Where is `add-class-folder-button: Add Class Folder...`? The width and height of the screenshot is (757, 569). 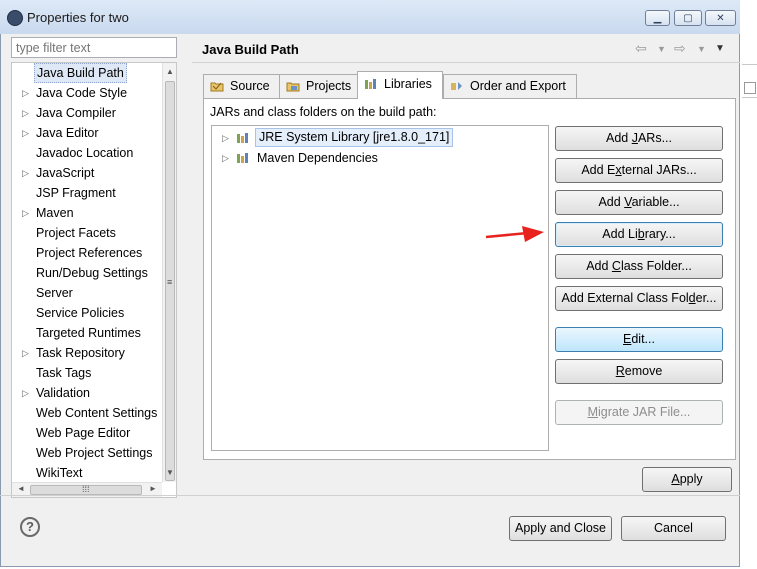
add-class-folder-button: Add Class Folder... is located at coordinates (639, 266).